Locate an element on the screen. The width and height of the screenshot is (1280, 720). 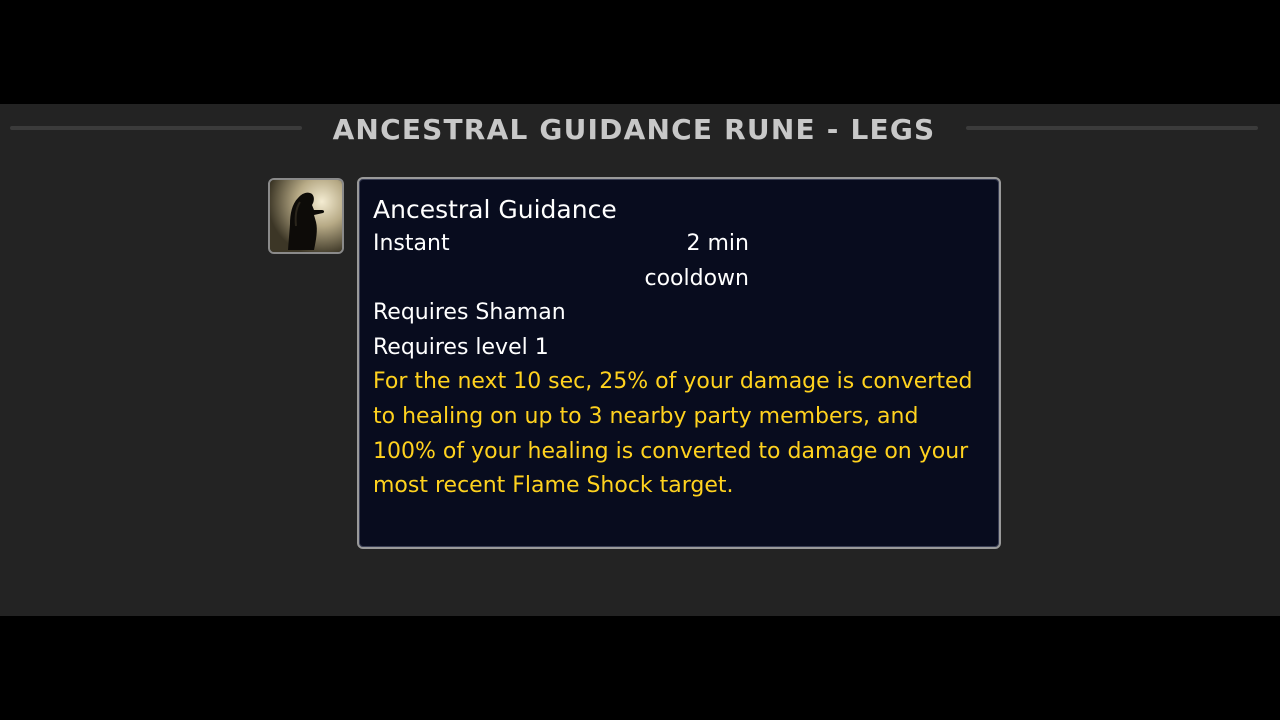
cast-time: Instant is located at coordinates (411, 243).